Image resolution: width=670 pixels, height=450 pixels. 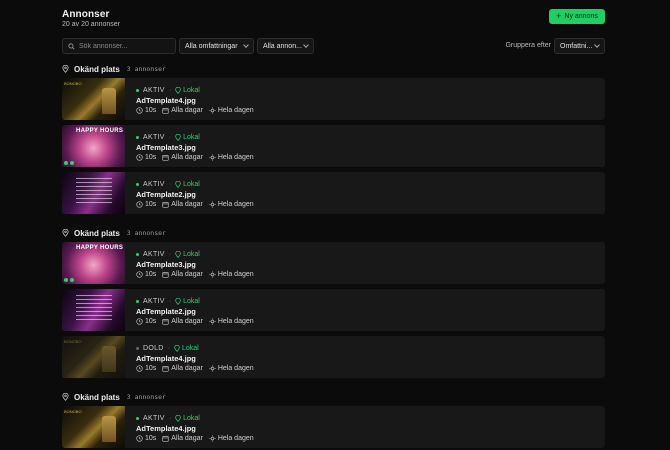 I want to click on page-header: Annonser 20 av 20 annonser + Ny annons, so click(x=333, y=20).